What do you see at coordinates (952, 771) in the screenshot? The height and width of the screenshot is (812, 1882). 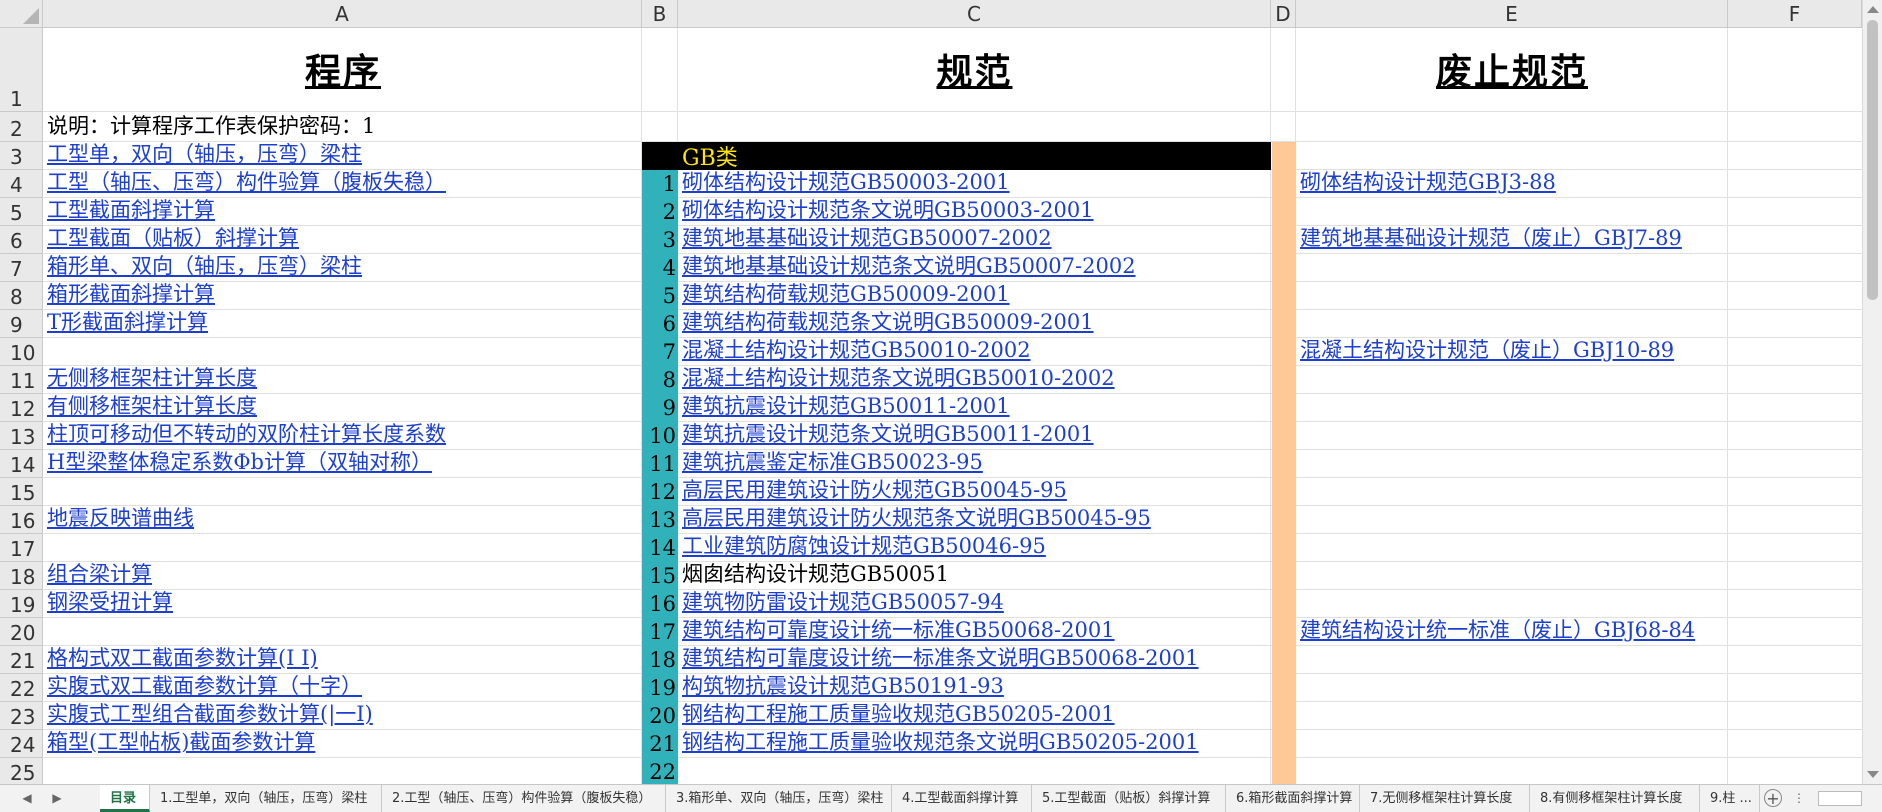 I see `row-gridline` at bounding box center [952, 771].